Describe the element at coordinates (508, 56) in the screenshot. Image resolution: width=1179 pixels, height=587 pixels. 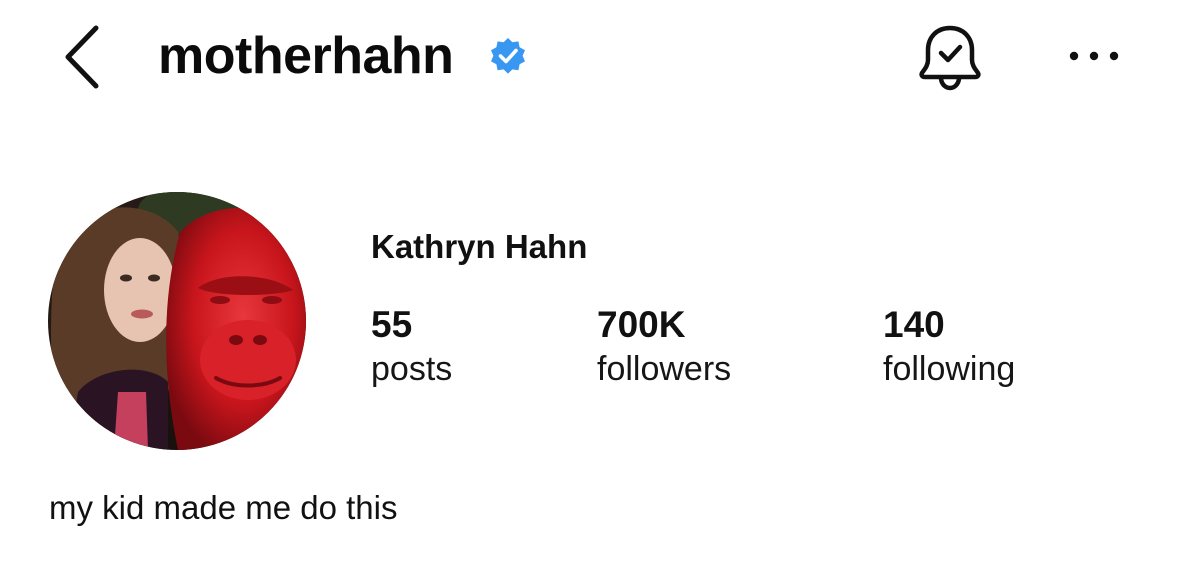
I see `verified-badge-icon` at that location.